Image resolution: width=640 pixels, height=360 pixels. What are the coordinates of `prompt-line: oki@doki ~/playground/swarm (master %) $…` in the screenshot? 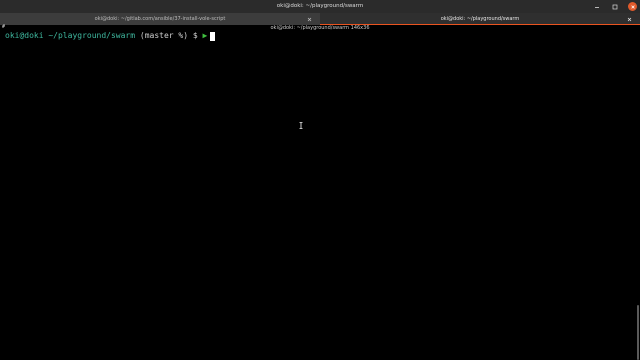 It's located at (110, 36).